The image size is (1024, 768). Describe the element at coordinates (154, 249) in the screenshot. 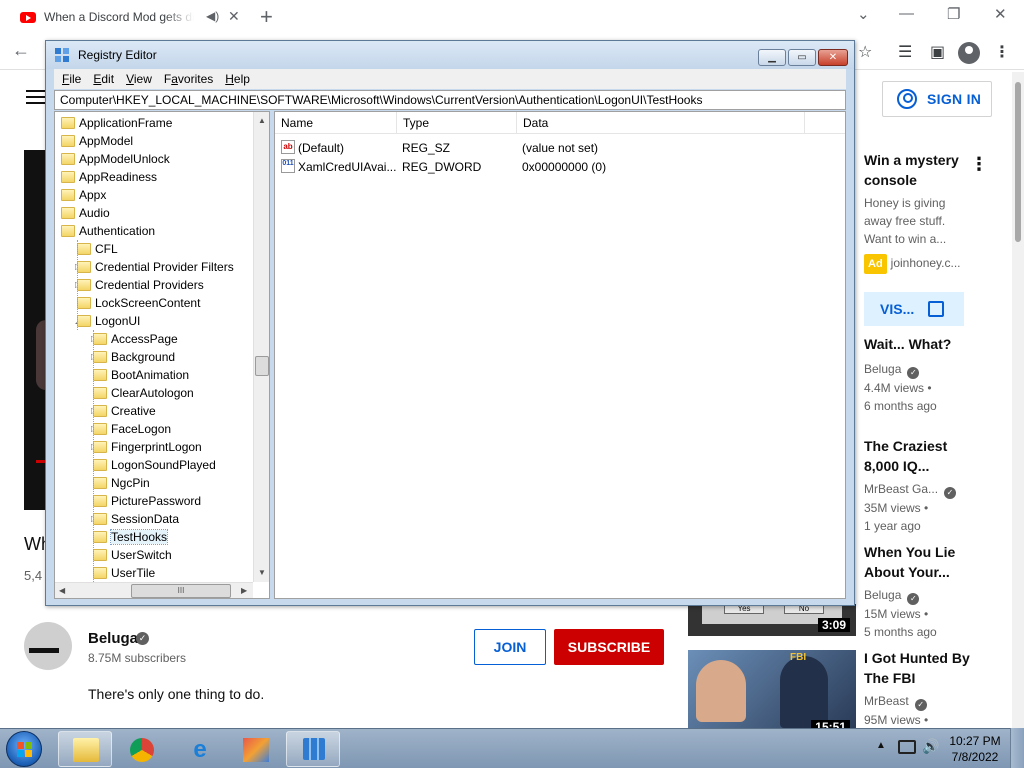

I see `tree-node: CFL` at that location.